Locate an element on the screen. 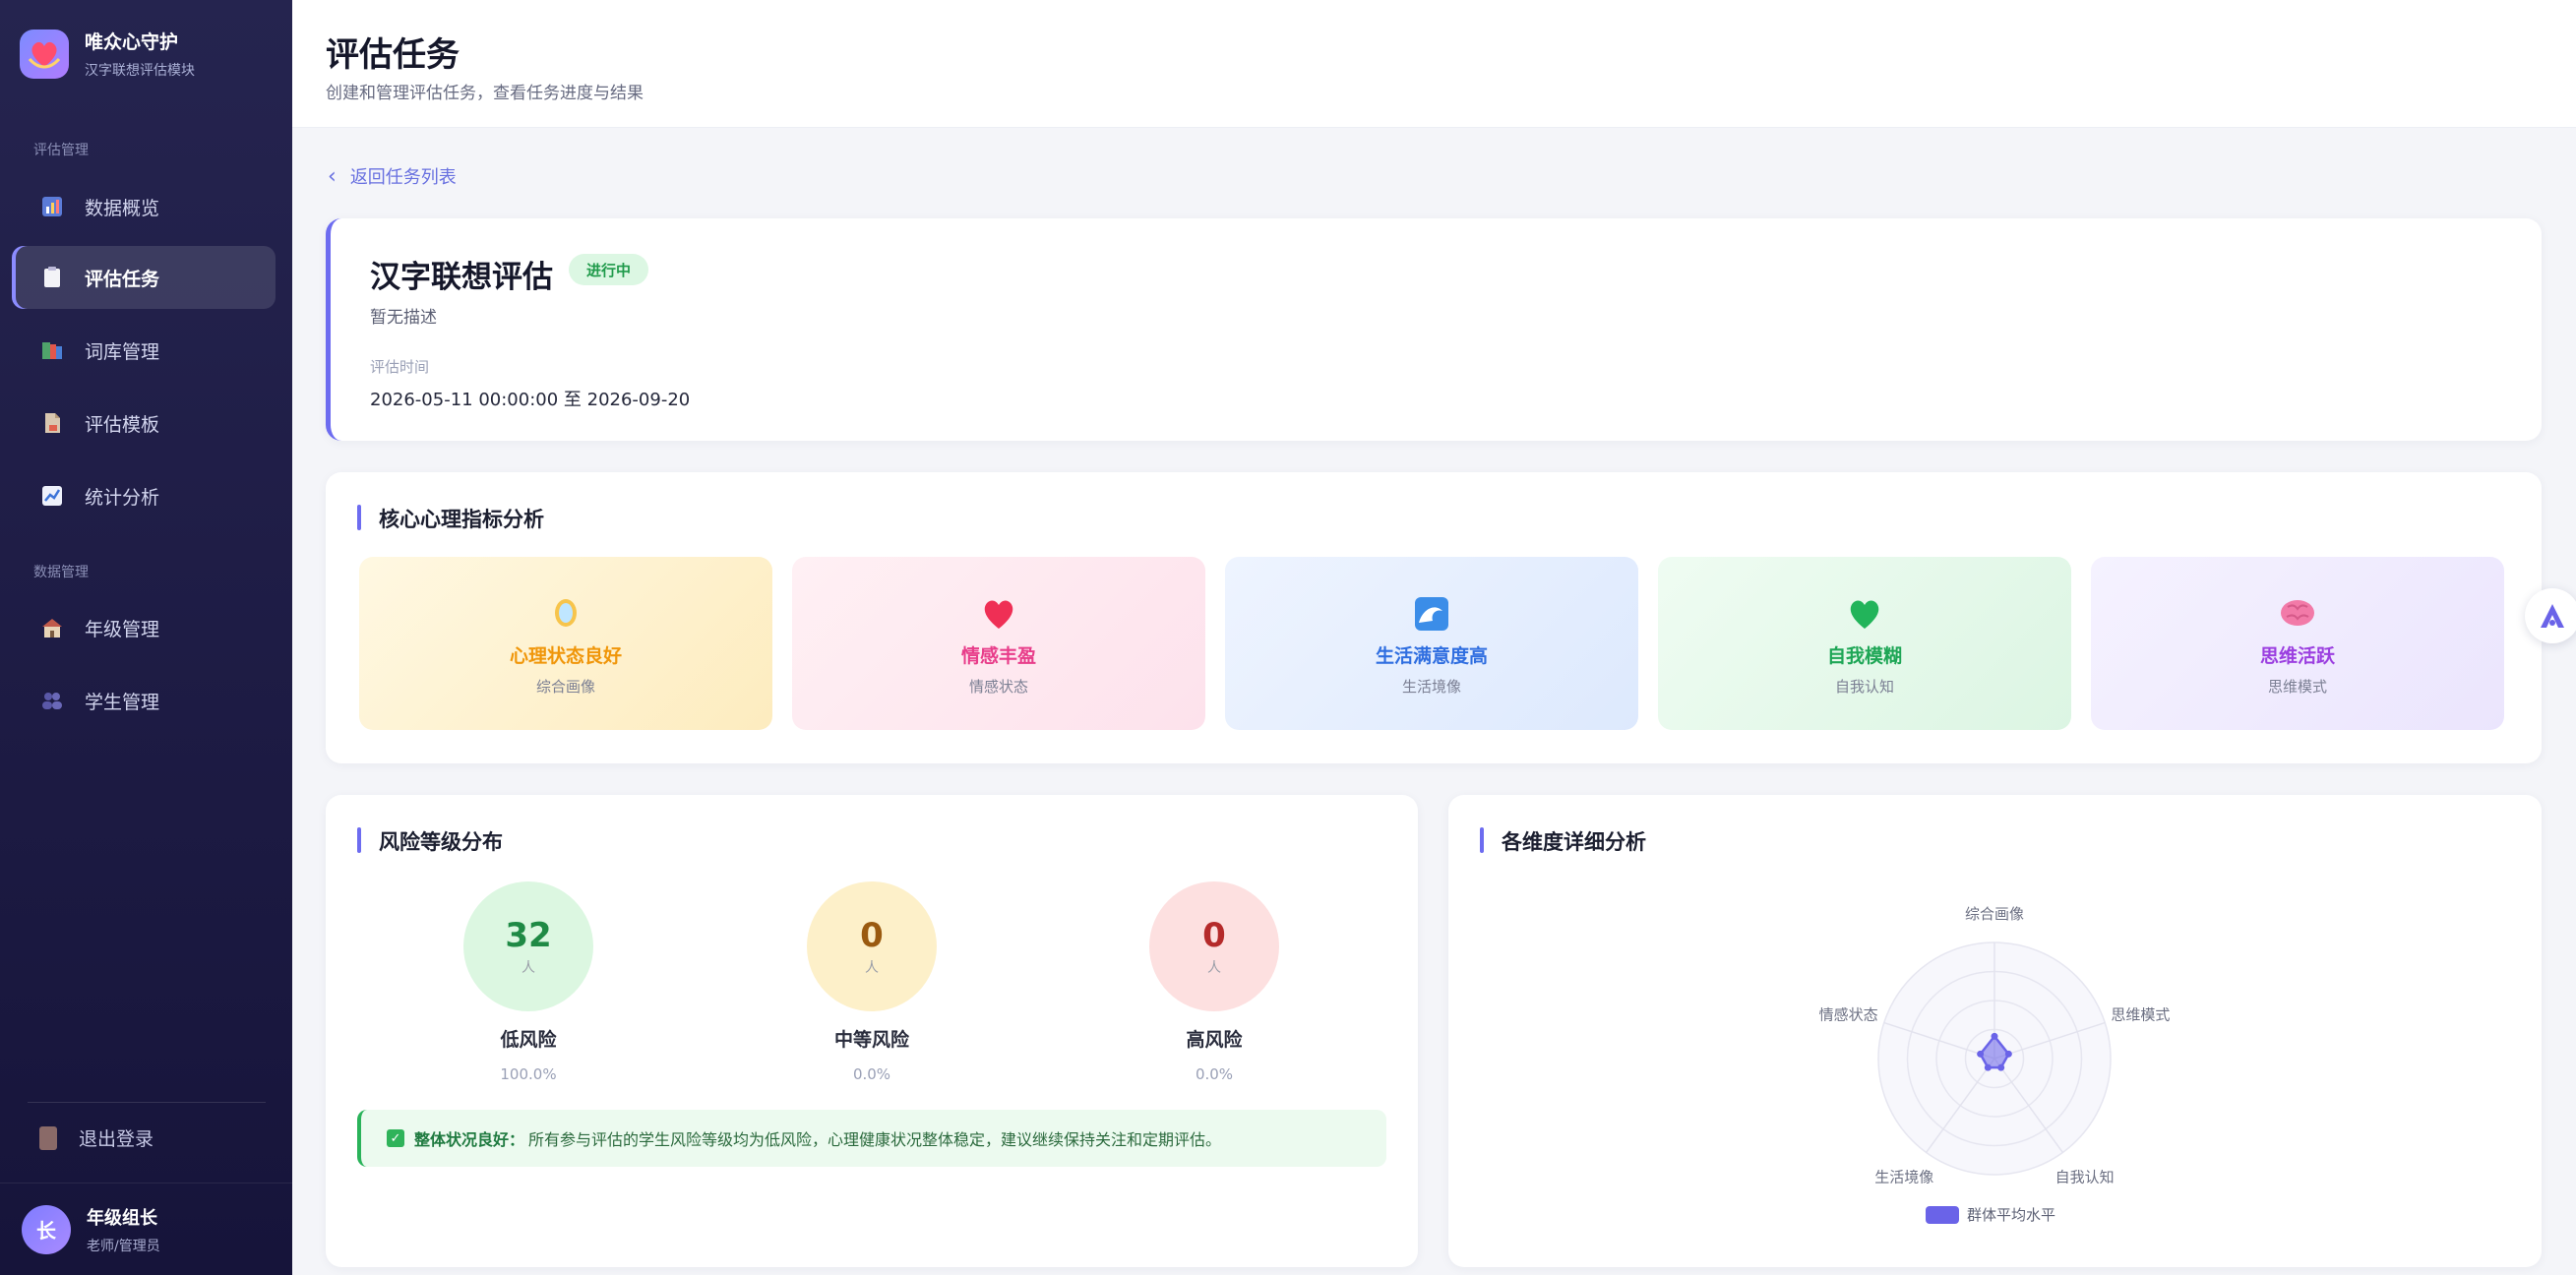 The image size is (2576, 1275). avatar: 长 is located at coordinates (46, 1229).